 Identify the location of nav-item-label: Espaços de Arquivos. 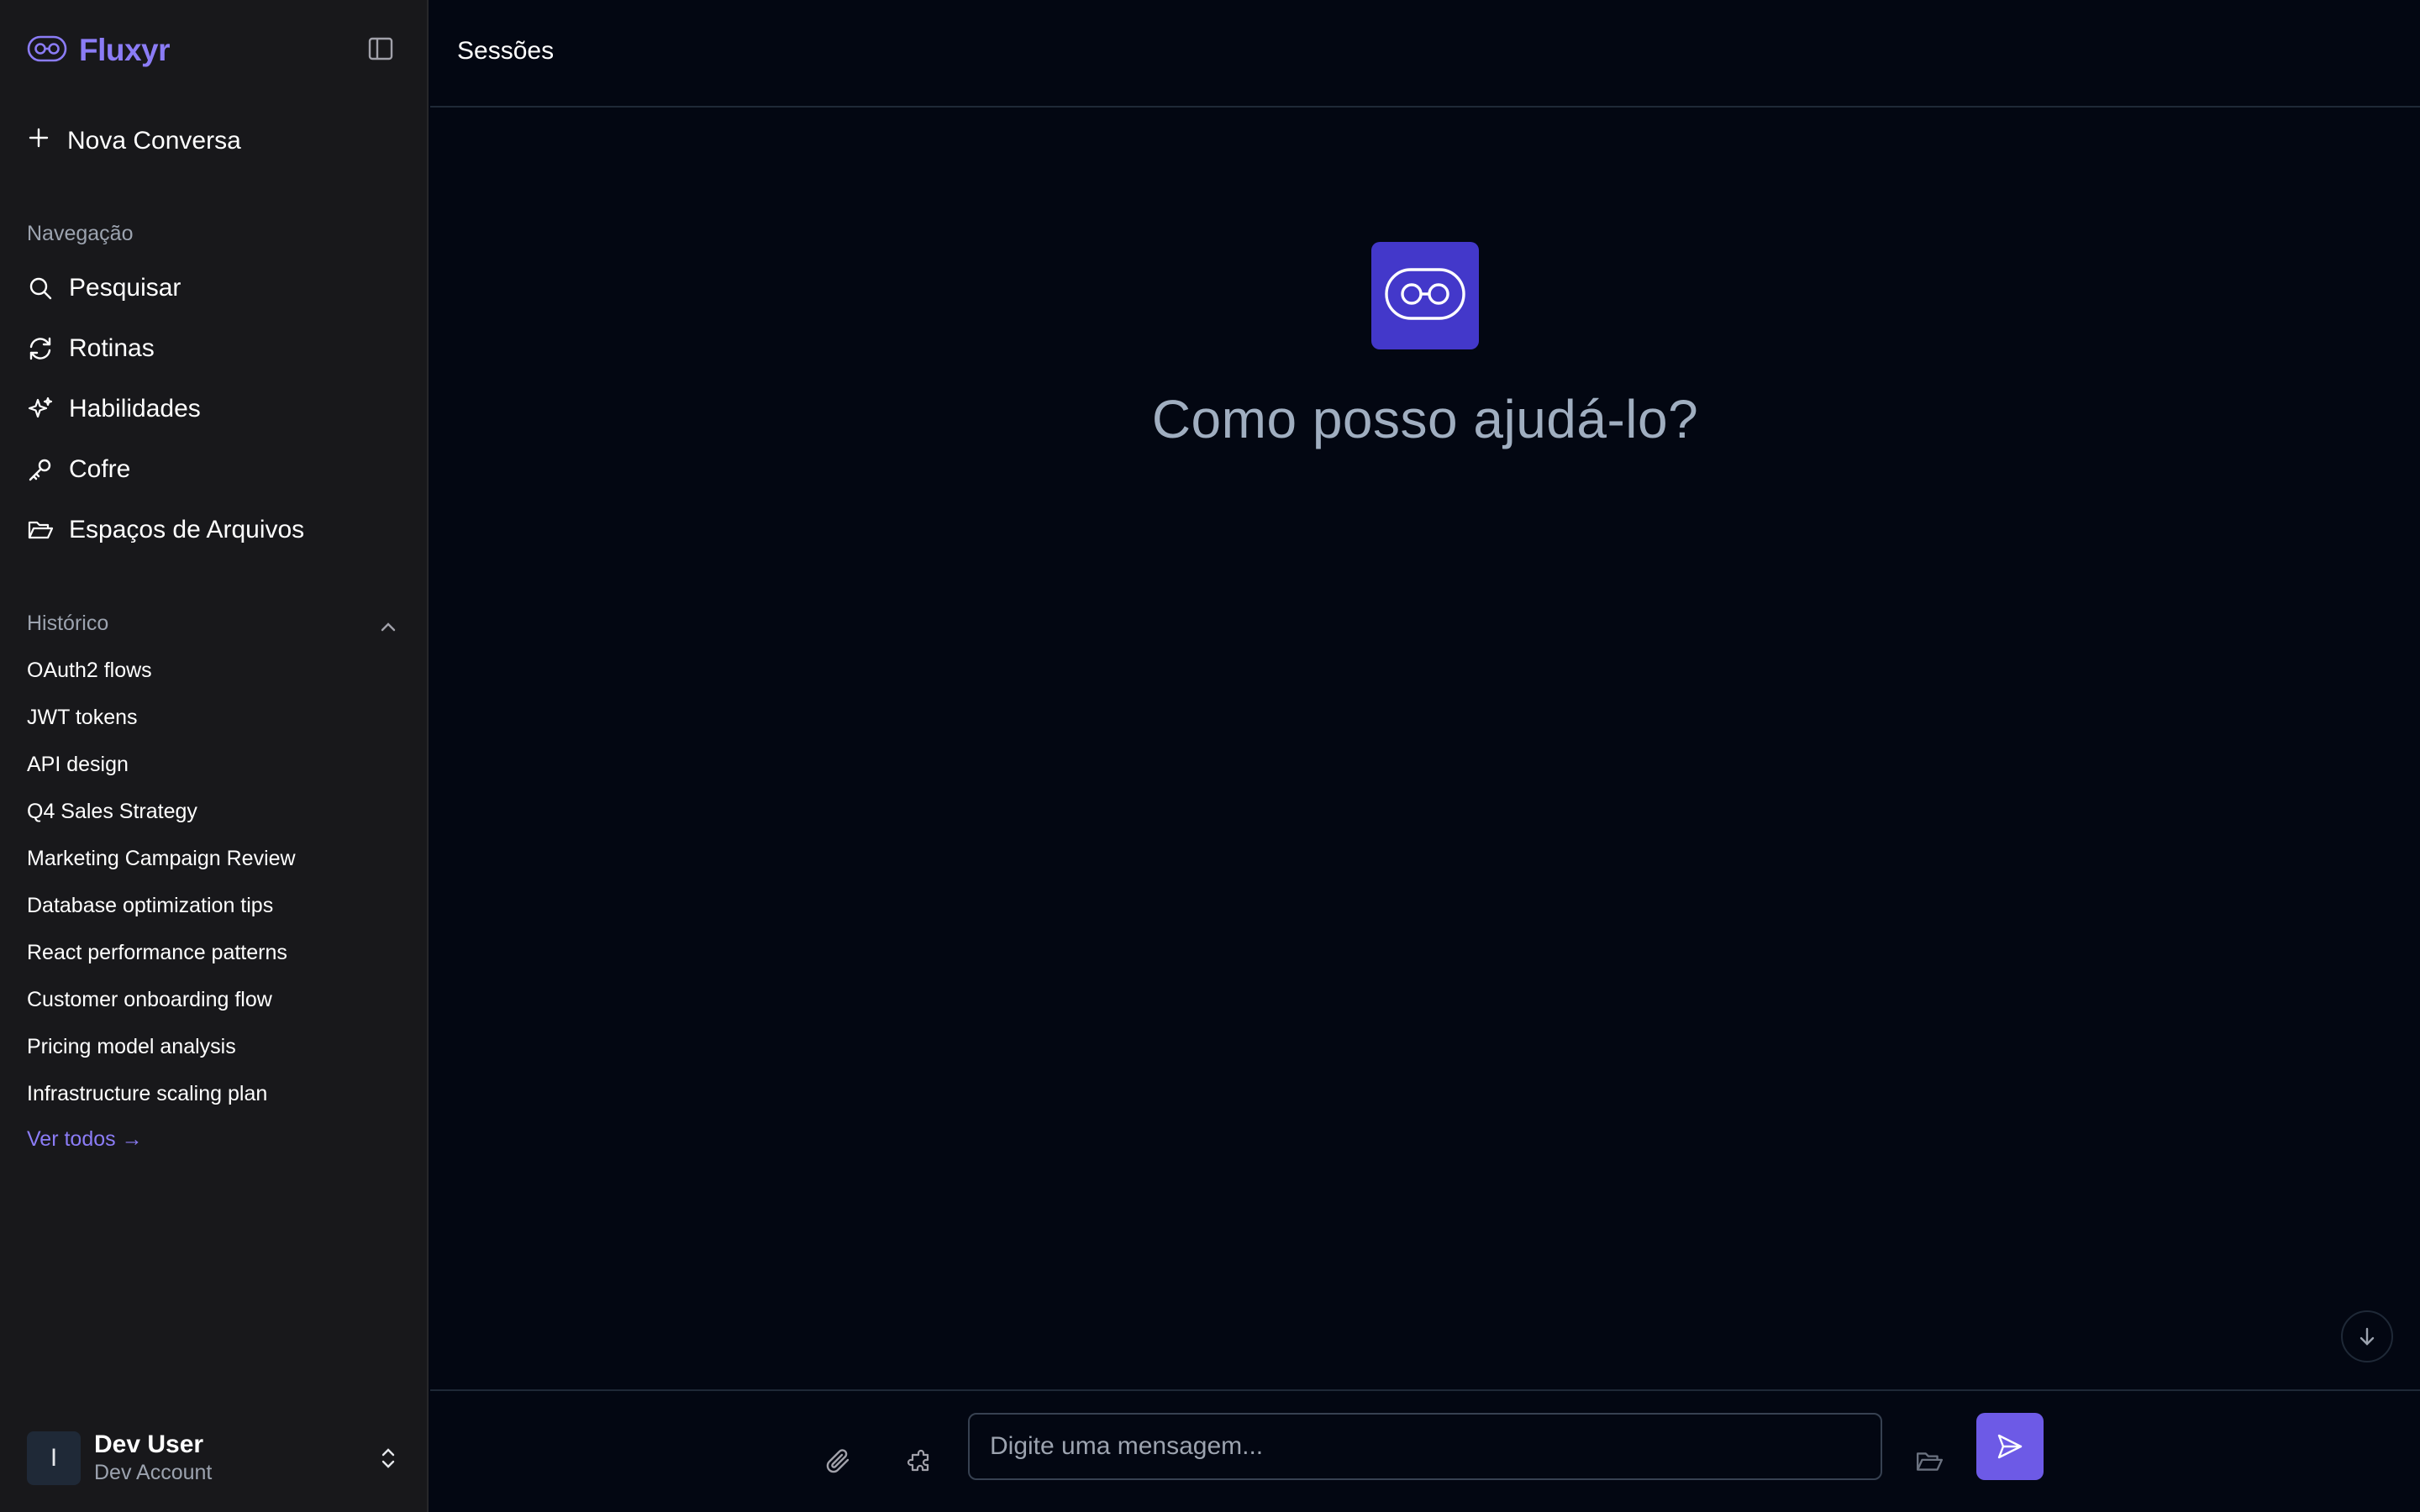
(187, 529).